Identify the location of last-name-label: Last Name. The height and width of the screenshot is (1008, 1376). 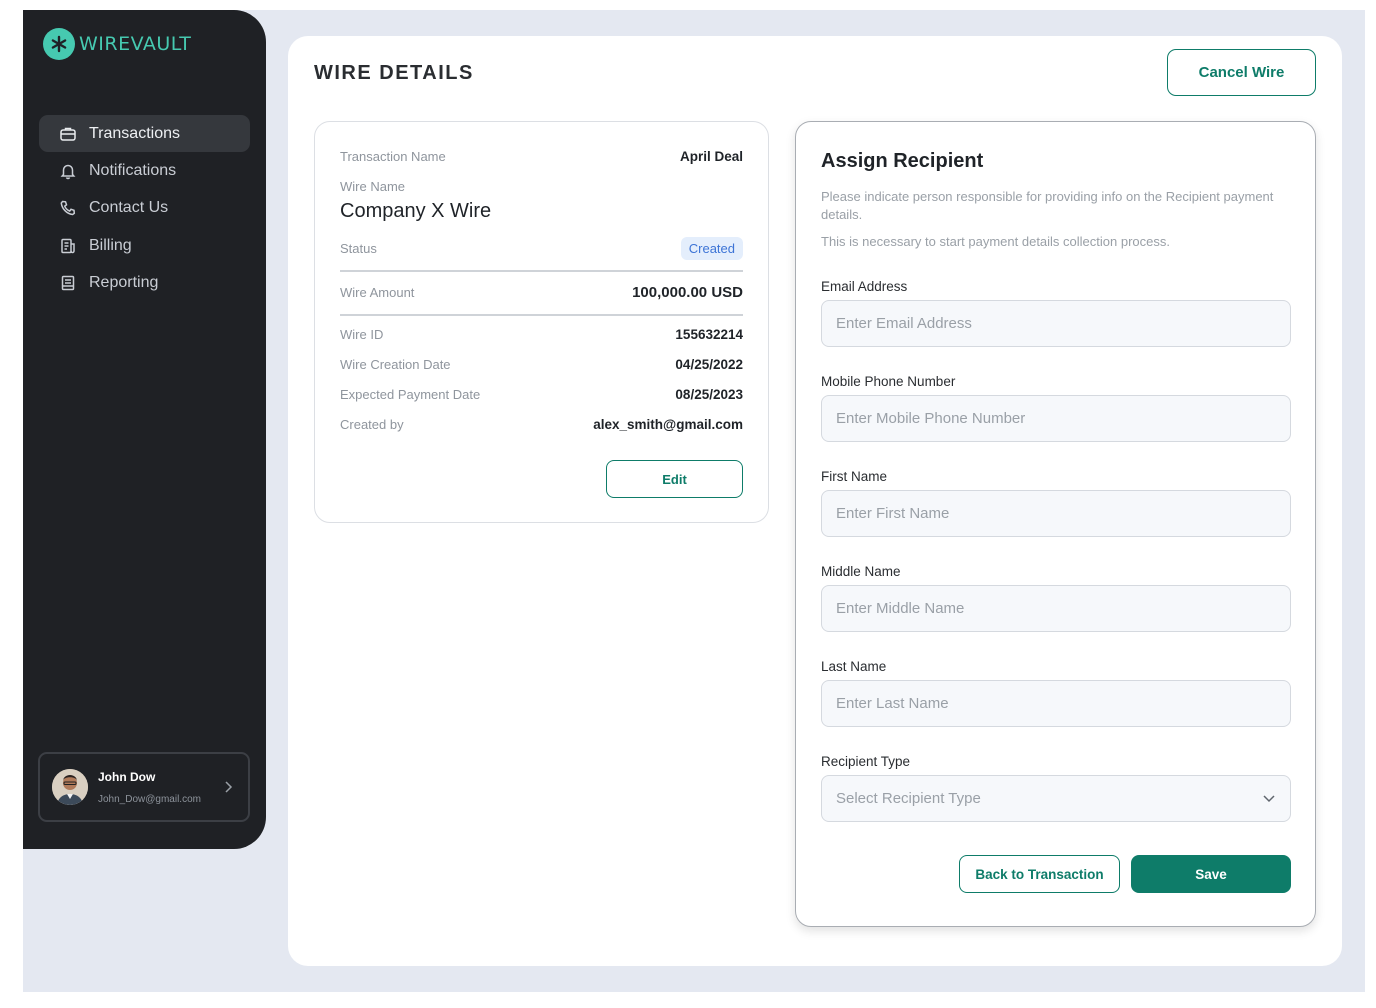
(854, 666).